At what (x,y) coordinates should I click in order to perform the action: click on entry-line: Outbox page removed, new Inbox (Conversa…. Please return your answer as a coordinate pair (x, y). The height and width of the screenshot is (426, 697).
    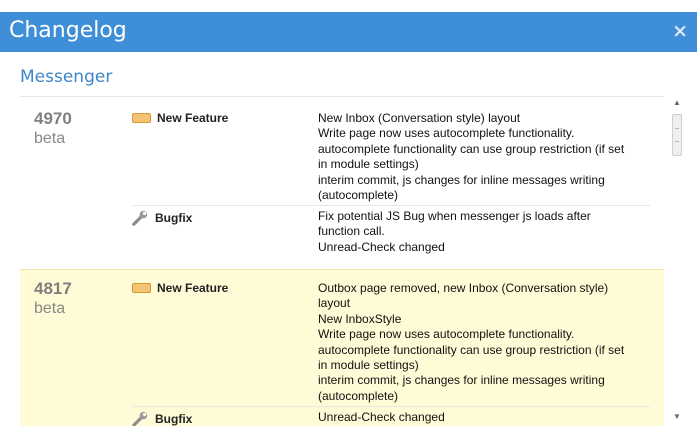
    Looking at the image, I should click on (463, 288).